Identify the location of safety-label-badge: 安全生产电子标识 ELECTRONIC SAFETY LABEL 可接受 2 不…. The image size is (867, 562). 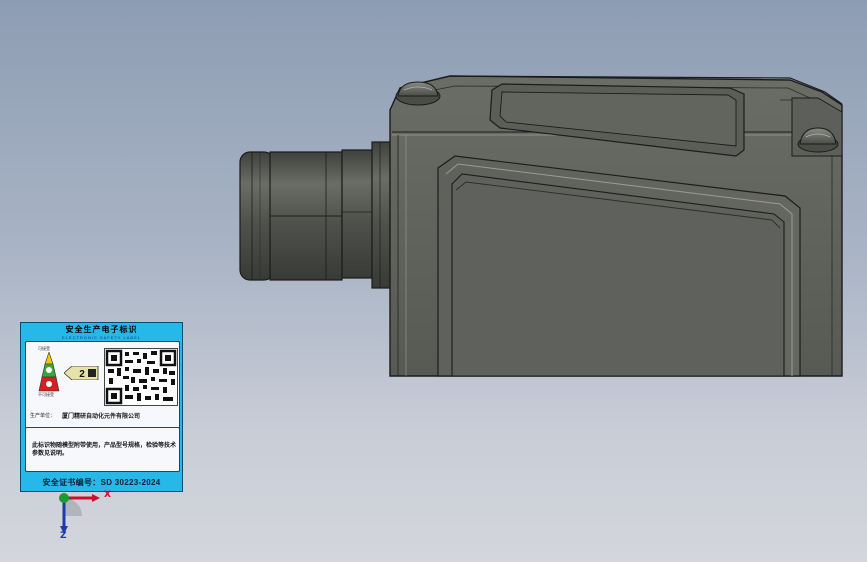
(101, 407).